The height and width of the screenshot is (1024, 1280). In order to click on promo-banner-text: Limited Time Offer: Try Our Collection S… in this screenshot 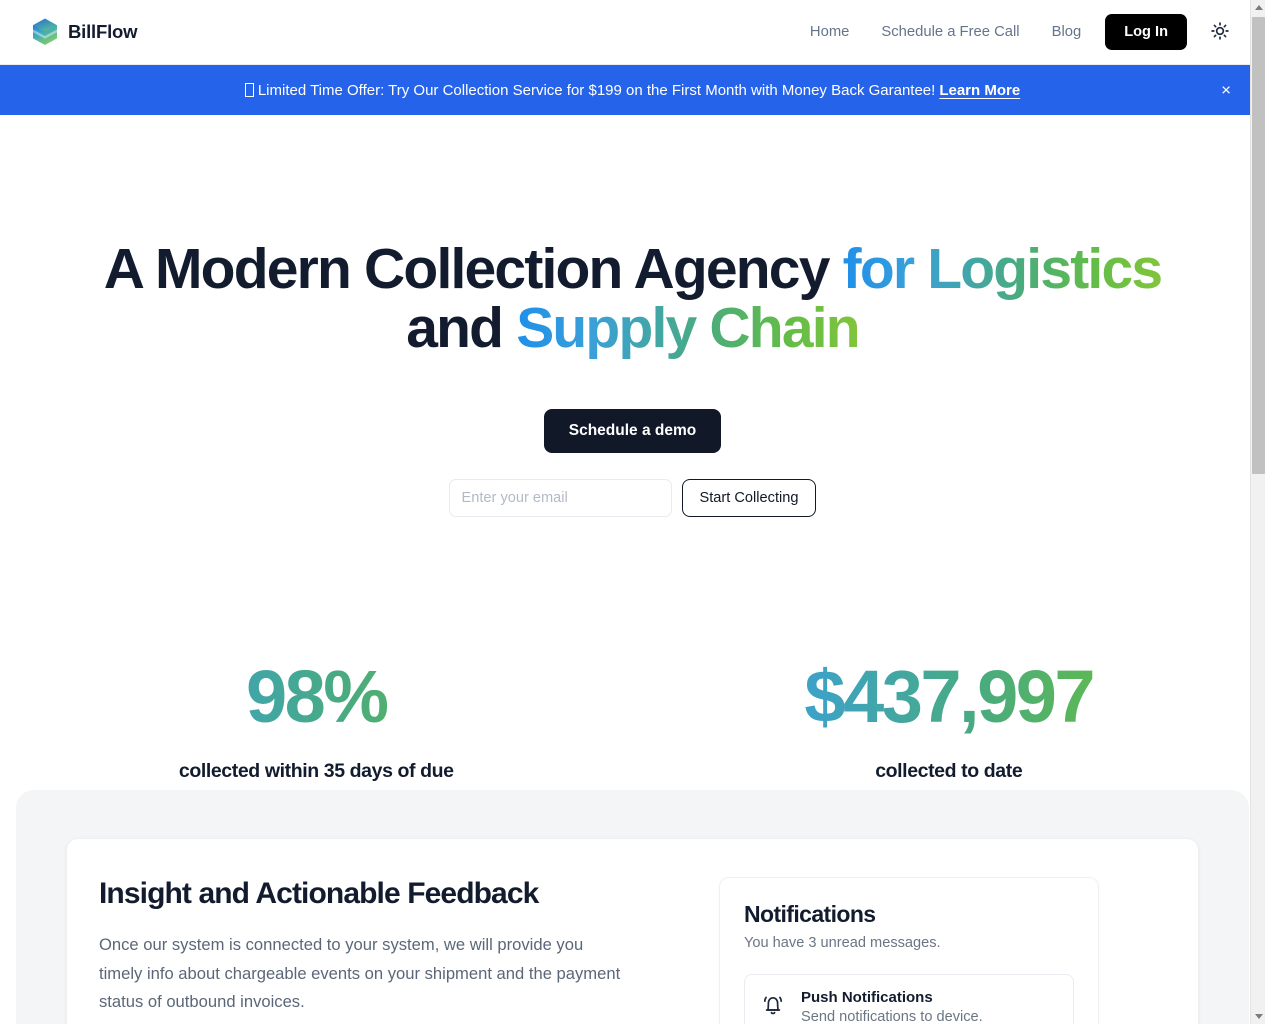, I will do `click(632, 90)`.